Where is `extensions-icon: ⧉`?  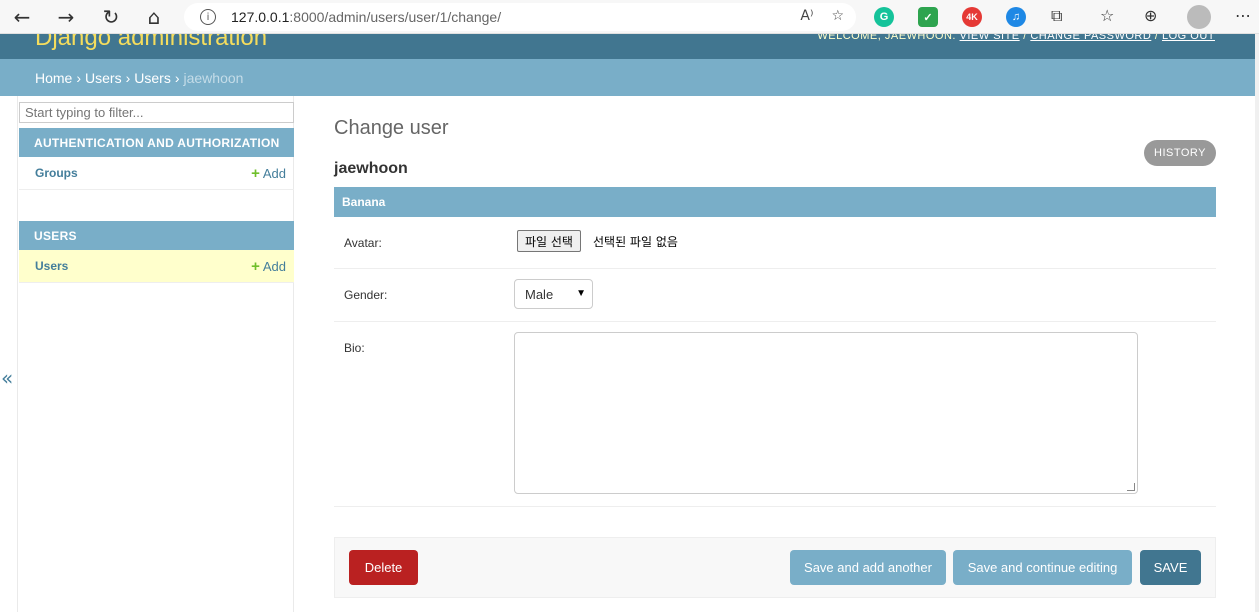
extensions-icon: ⧉ is located at coordinates (1056, 16).